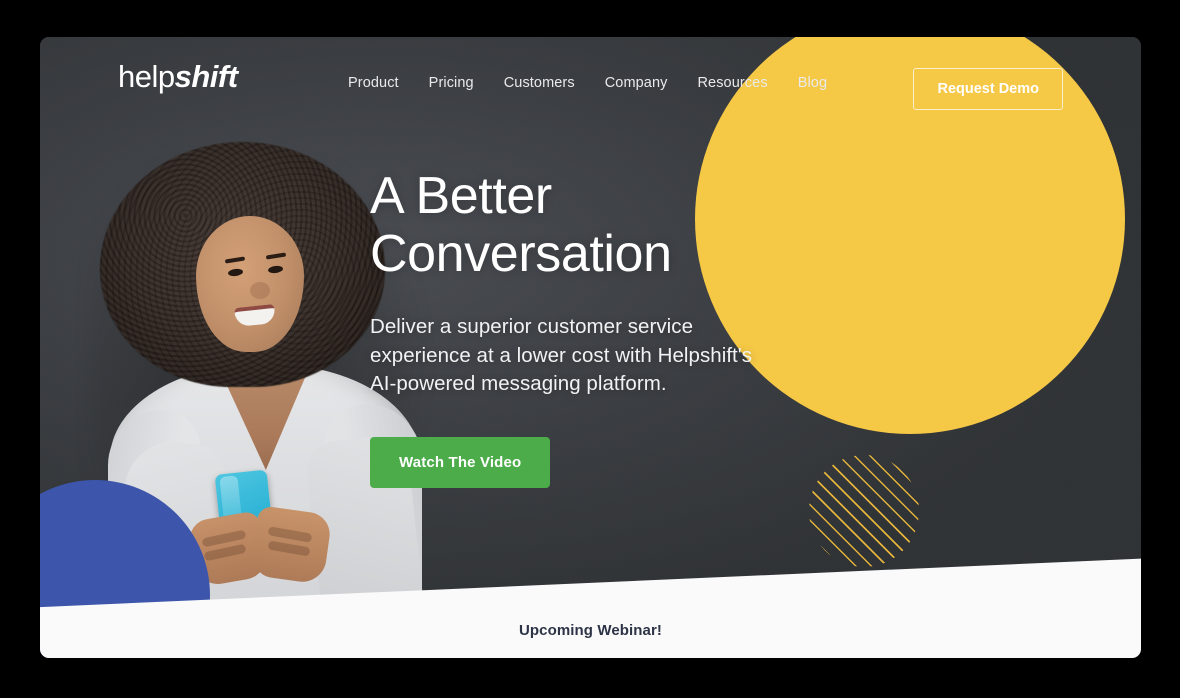 This screenshot has width=1180, height=698. I want to click on upcoming-webinar-text: Upcoming Webinar!, so click(590, 630).